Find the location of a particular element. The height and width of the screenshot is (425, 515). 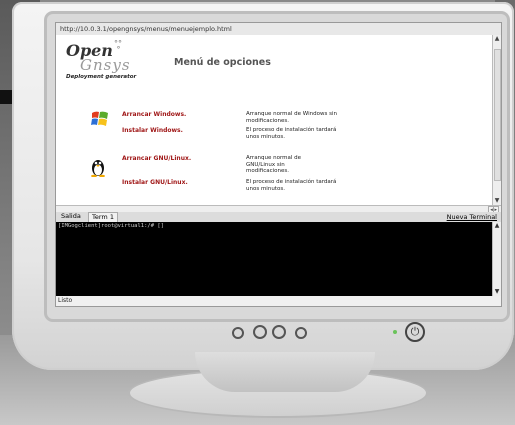

monitor-stand-neck is located at coordinates (285, 372).